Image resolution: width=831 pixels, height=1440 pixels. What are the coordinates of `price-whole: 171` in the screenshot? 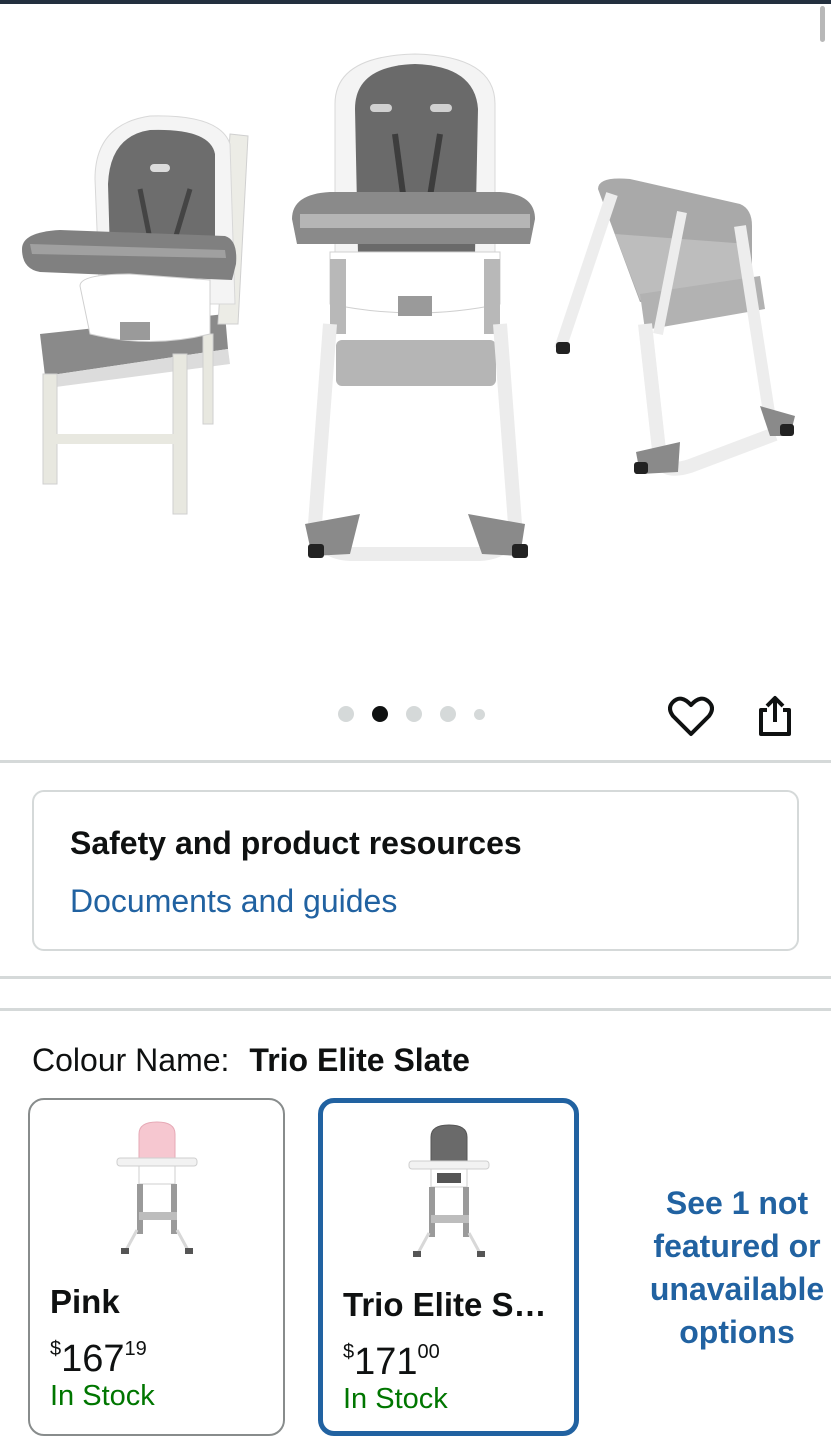 It's located at (386, 1362).